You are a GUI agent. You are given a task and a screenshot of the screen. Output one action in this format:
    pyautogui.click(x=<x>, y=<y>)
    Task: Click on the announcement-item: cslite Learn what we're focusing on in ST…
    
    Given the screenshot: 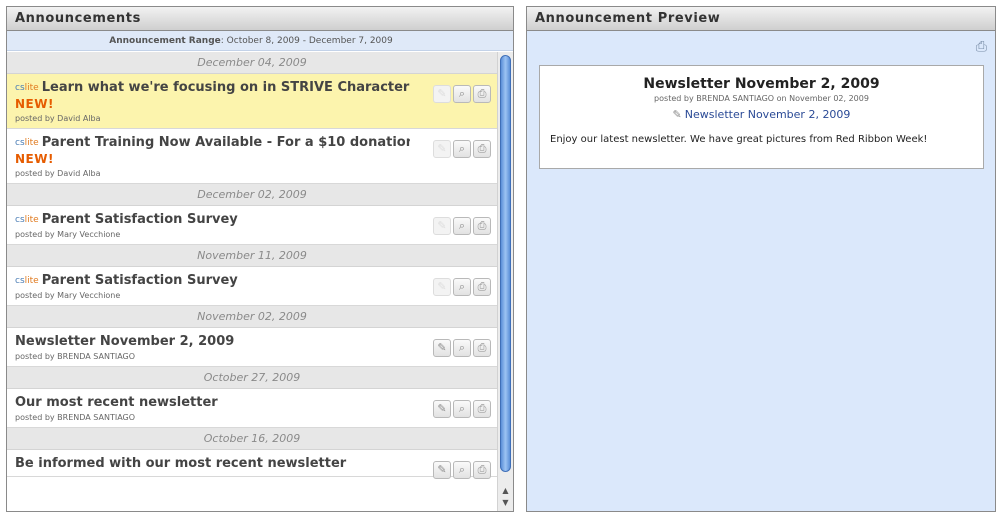 What is the action you would take?
    pyautogui.click(x=252, y=101)
    